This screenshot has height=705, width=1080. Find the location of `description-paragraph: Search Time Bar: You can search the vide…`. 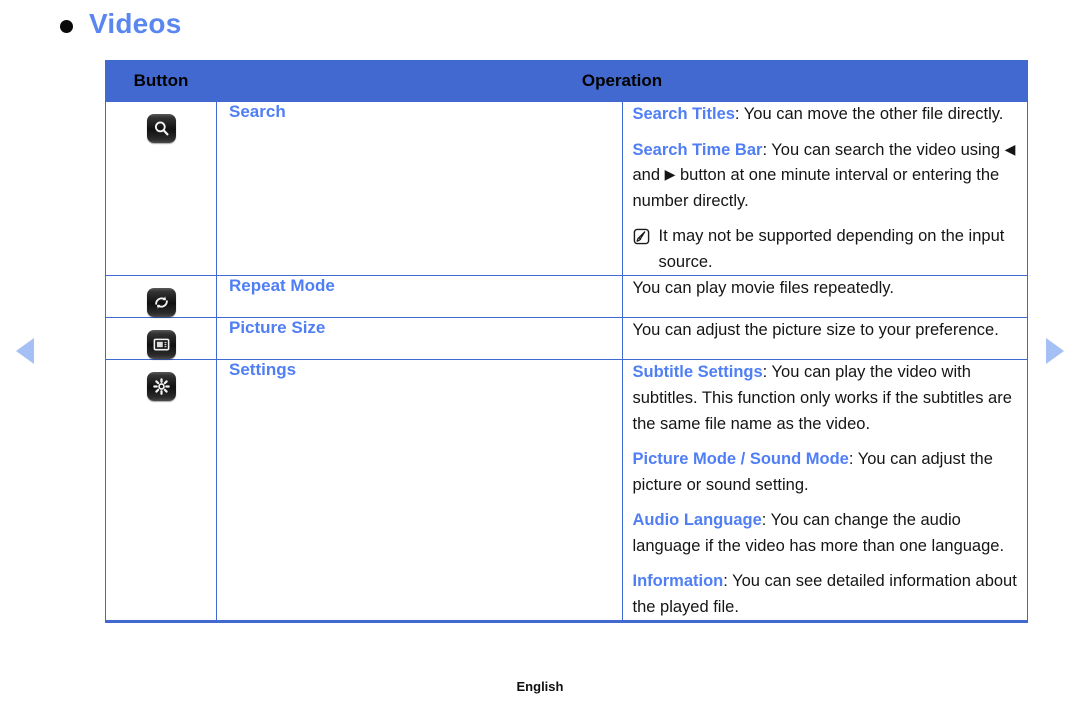

description-paragraph: Search Time Bar: You can search the vide… is located at coordinates (827, 176).